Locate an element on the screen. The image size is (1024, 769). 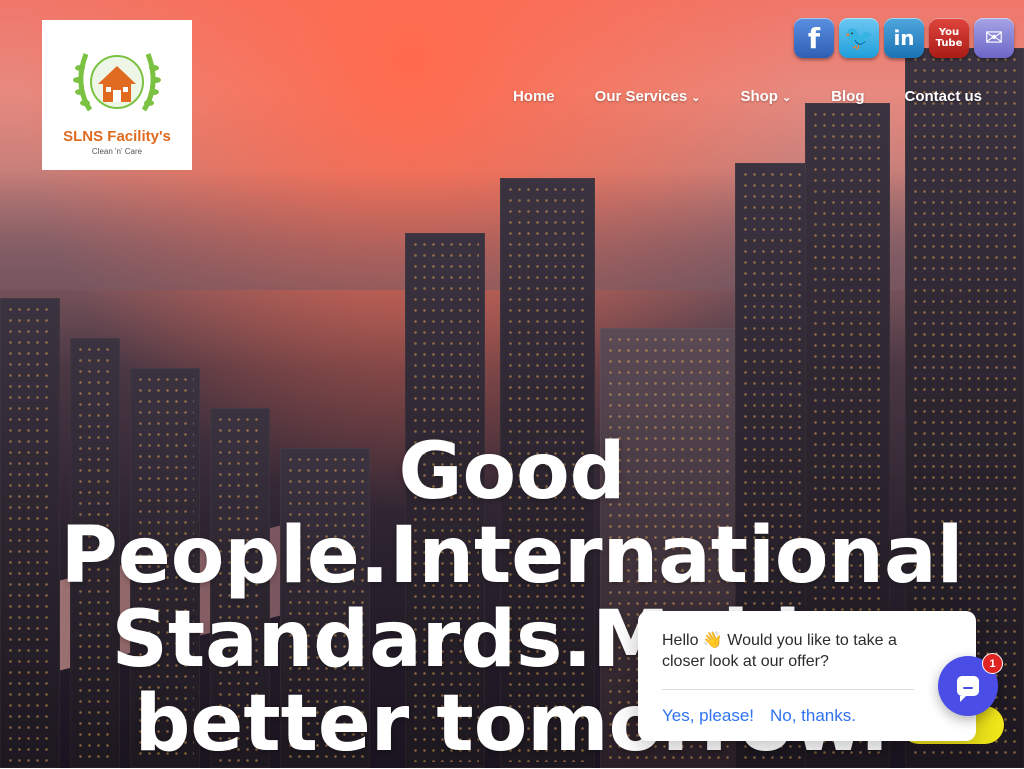
nav-our-services: Our Services ⌄ is located at coordinates (648, 96).